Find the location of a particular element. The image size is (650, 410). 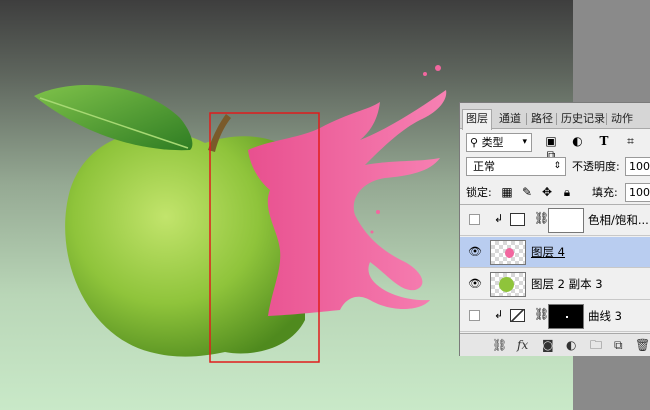

panel-tabs: 图层 通道 路径 历史记录 动作 is located at coordinates (555, 116).